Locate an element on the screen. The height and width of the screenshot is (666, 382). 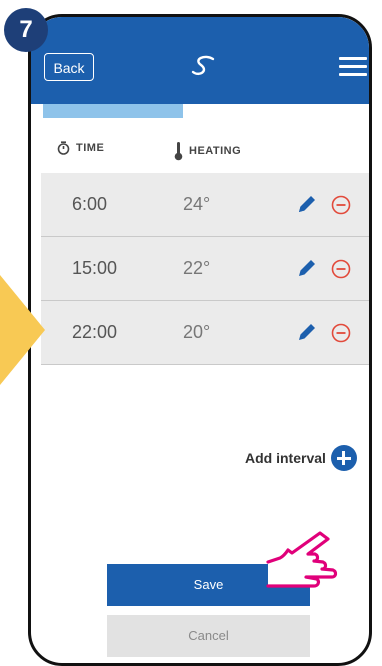
interval-time: 6:00 is located at coordinates (90, 204).